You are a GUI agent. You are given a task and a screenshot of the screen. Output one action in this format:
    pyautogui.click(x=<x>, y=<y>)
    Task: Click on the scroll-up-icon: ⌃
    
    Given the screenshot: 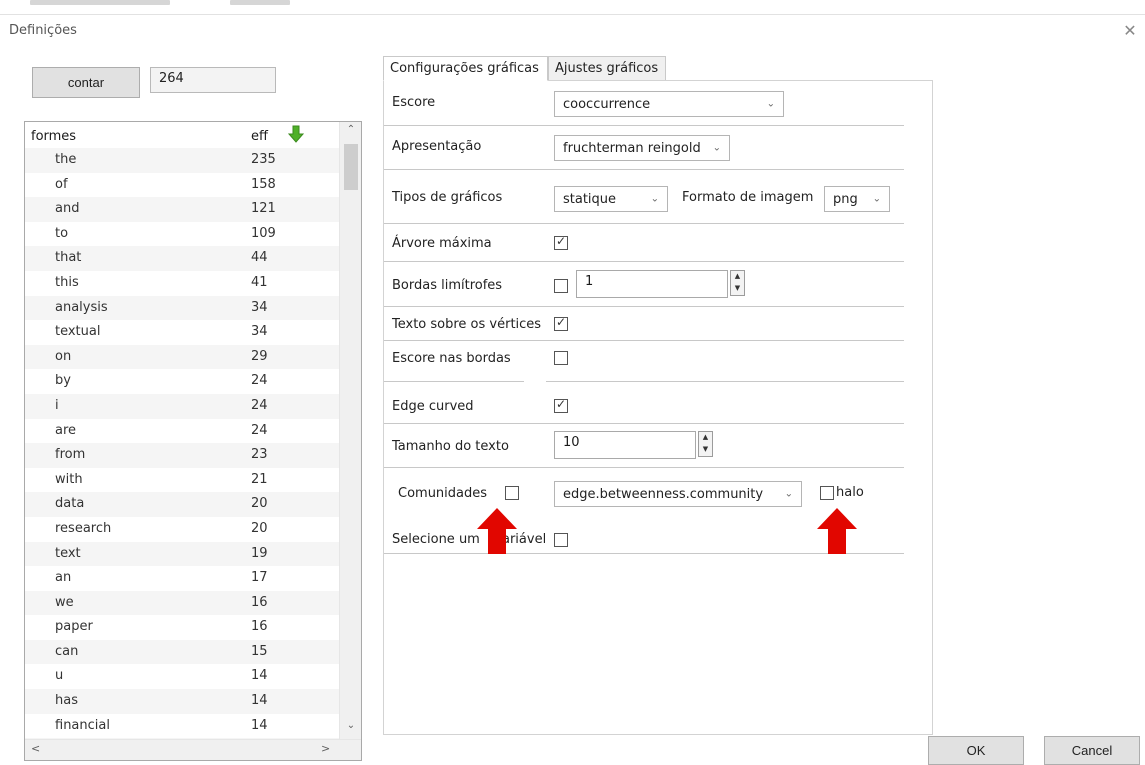 What is the action you would take?
    pyautogui.click(x=350, y=133)
    